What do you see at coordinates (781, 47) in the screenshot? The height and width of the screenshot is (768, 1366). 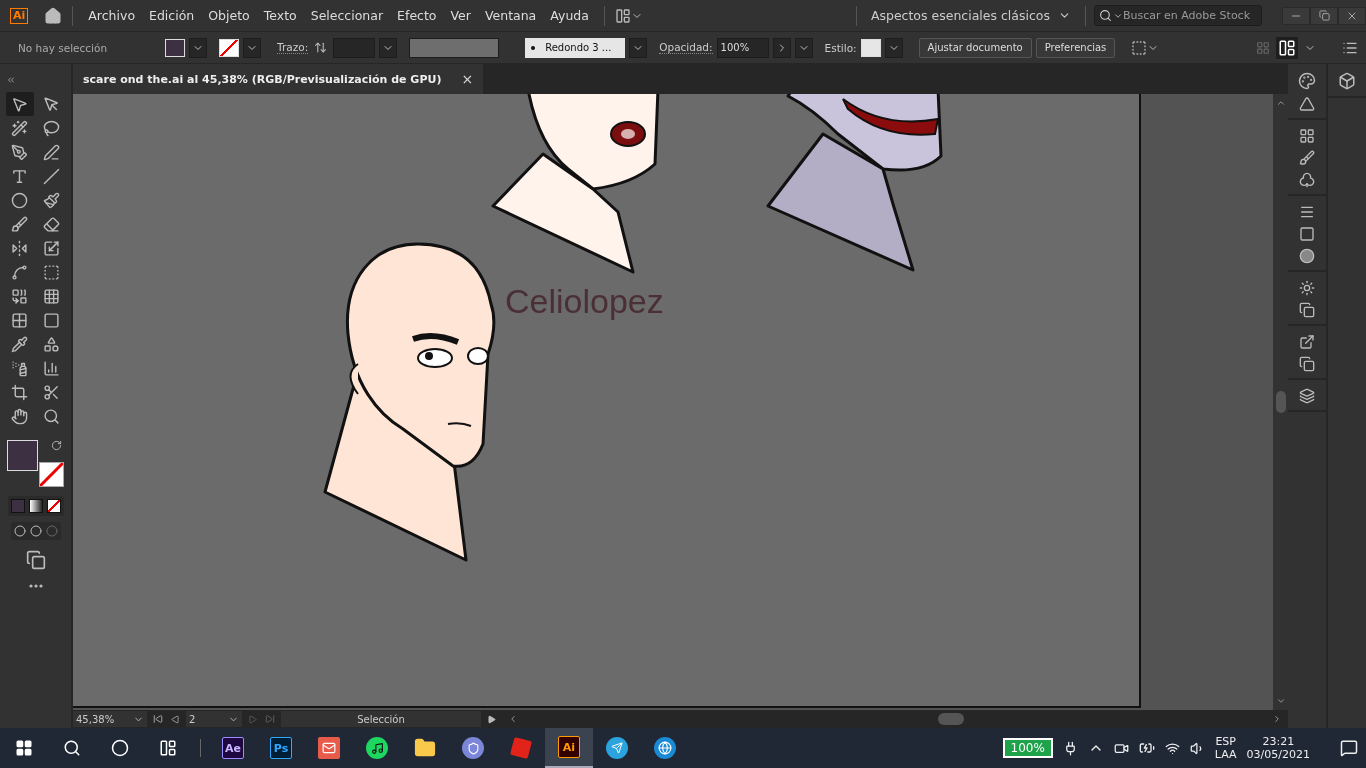 I see `arrow-button` at bounding box center [781, 47].